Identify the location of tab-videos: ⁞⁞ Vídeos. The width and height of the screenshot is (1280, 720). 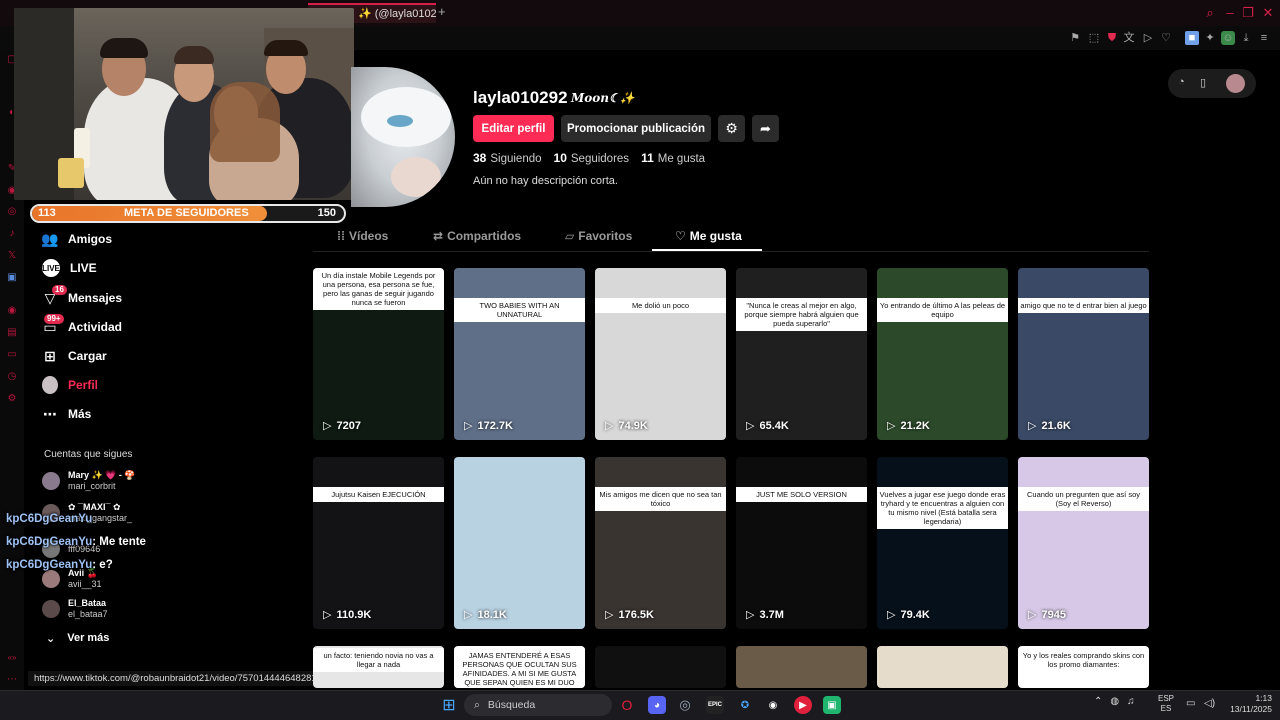
(362, 236).